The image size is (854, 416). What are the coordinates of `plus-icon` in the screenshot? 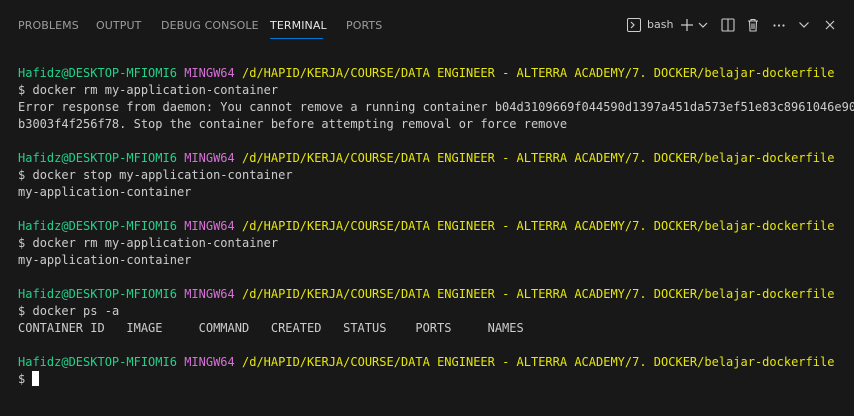 It's located at (687, 27).